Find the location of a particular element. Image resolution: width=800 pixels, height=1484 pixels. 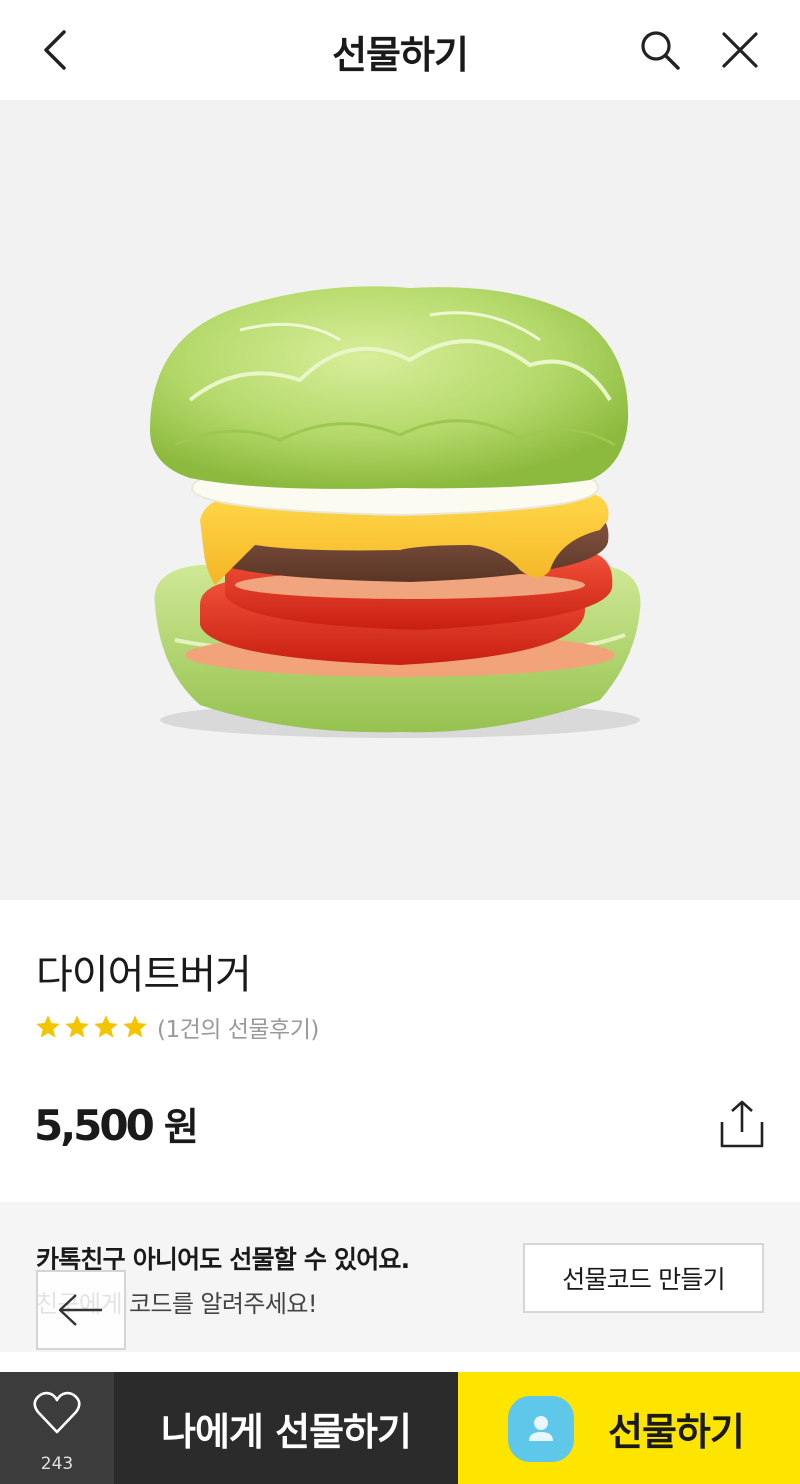

gift-button: 선물하기 is located at coordinates (629, 1428).